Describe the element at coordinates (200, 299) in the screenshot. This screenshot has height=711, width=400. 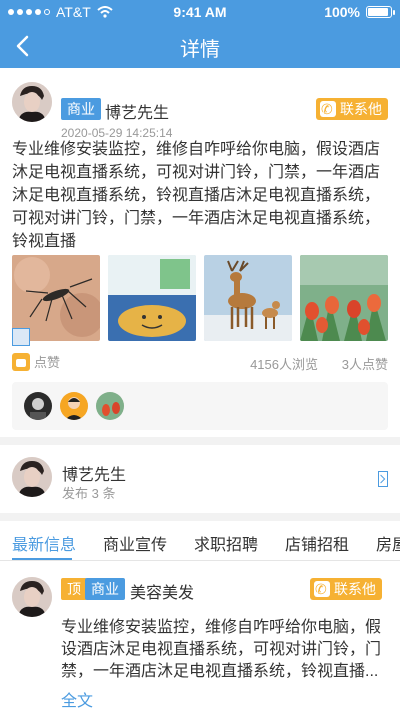
I see `photo-grid` at that location.